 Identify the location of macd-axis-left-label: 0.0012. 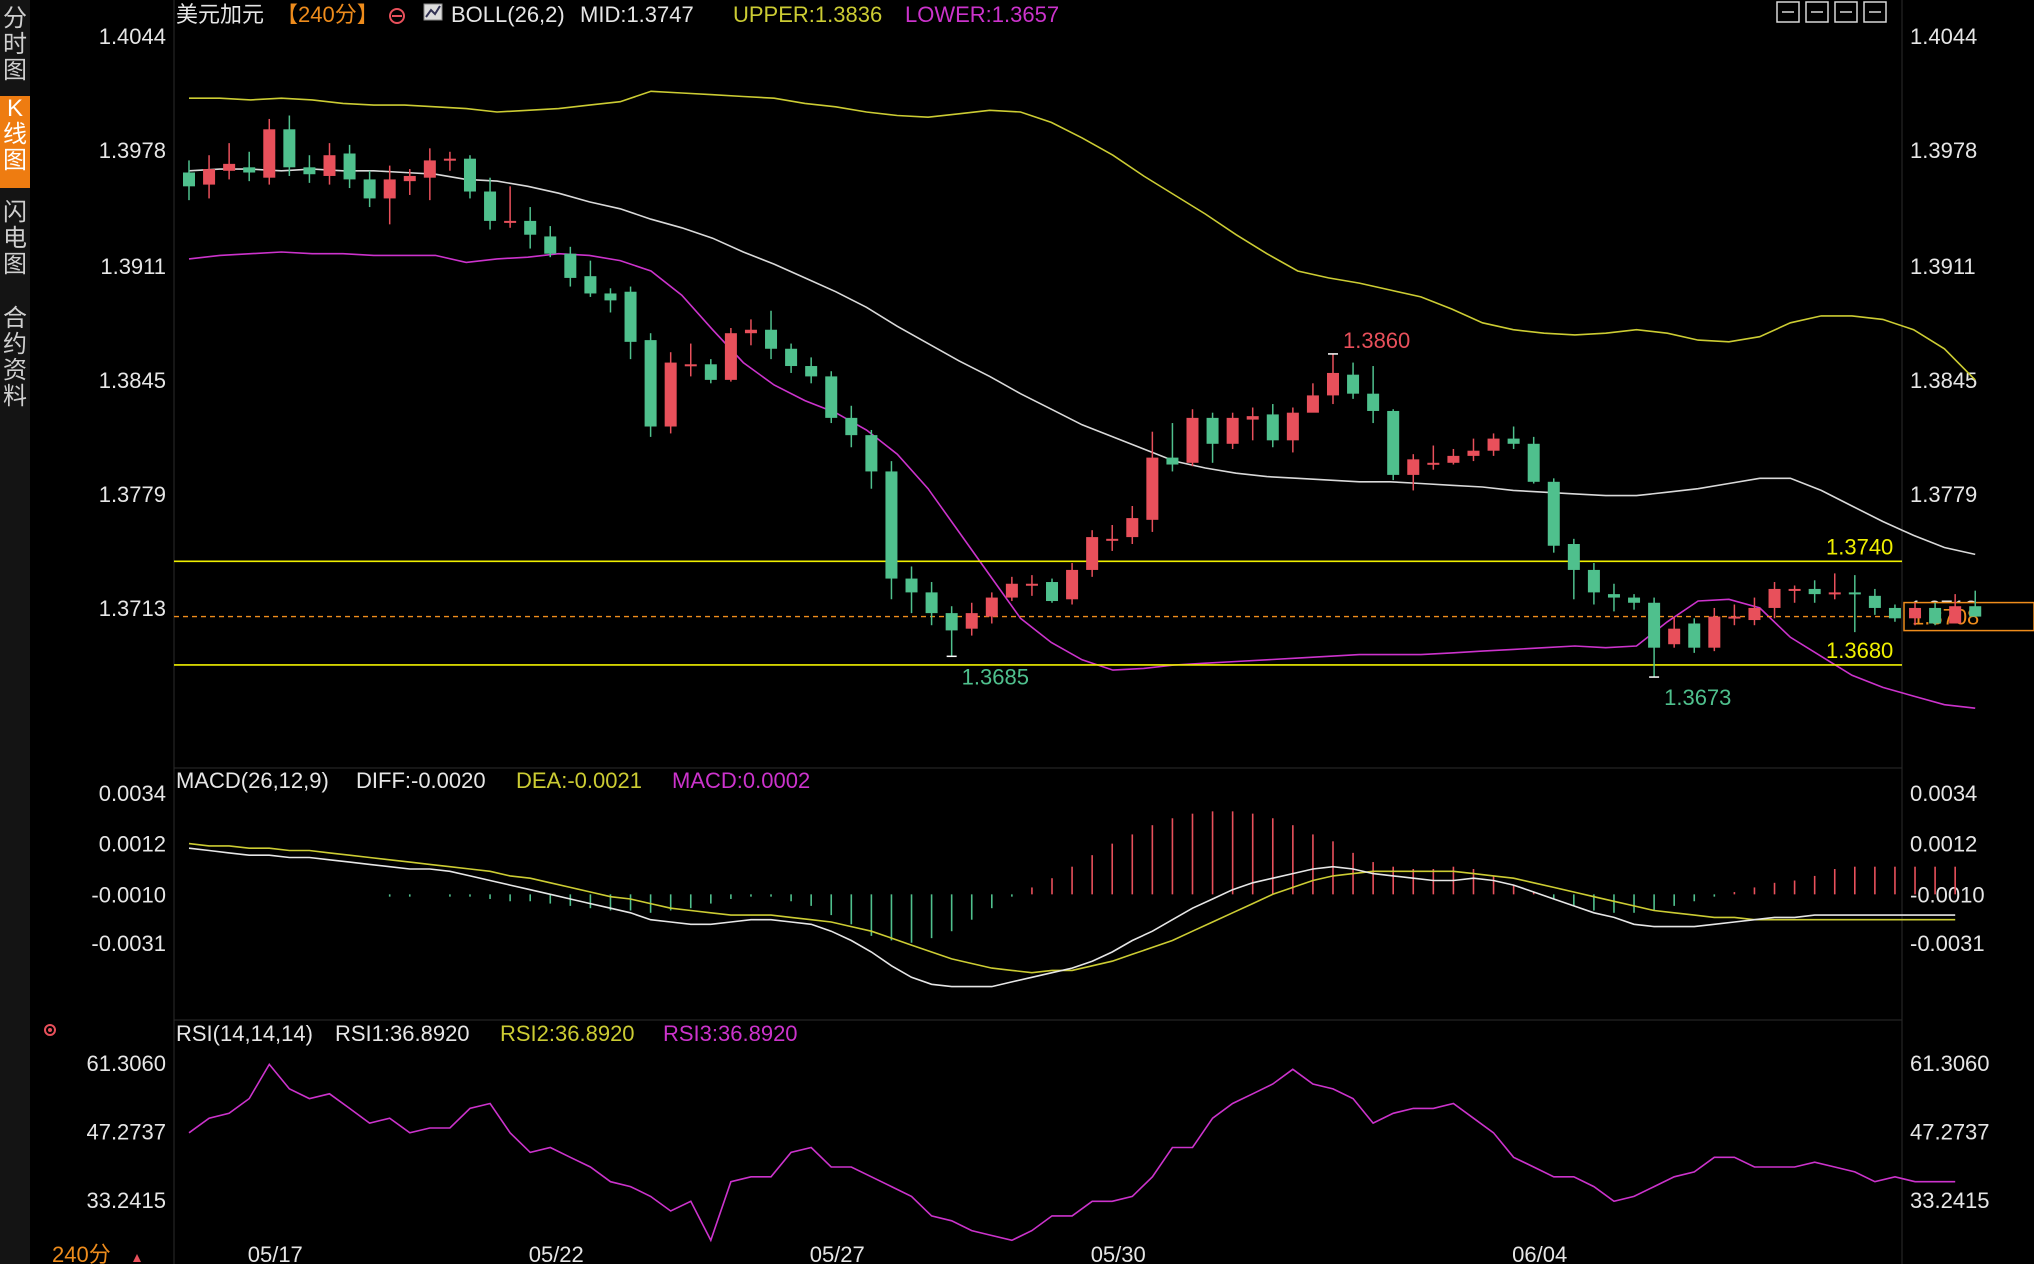
(132, 844).